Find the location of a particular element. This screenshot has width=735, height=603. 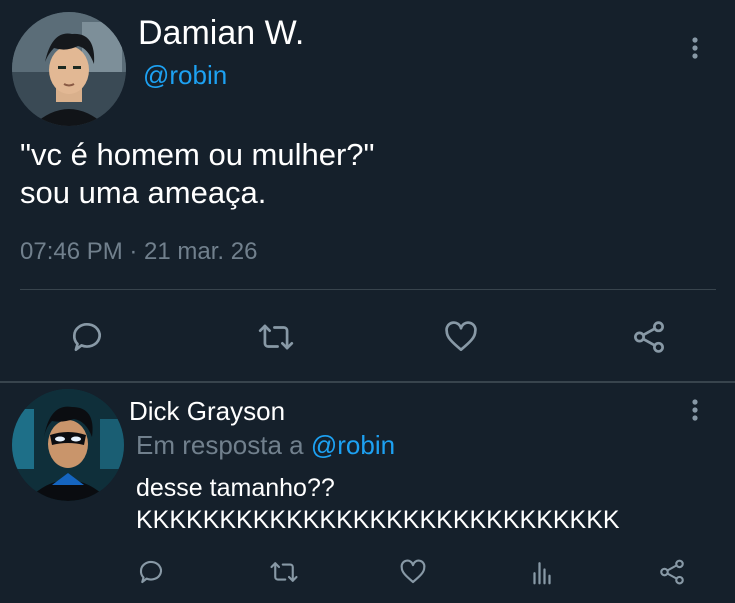

main-author-handle: @robin is located at coordinates (185, 75).